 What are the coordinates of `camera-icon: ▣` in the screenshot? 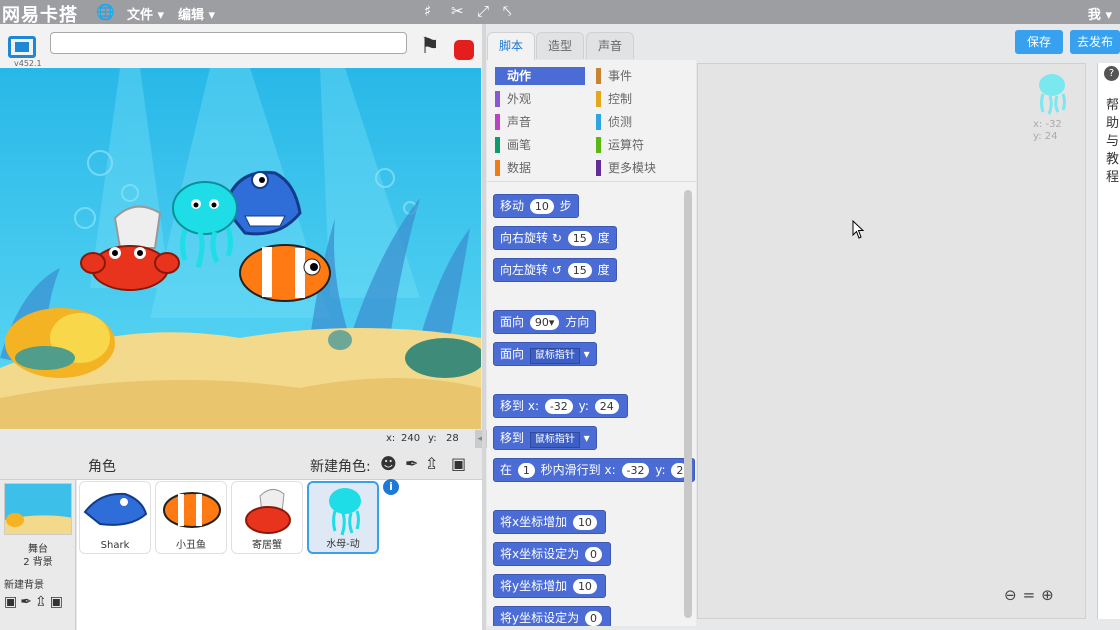 It's located at (458, 463).